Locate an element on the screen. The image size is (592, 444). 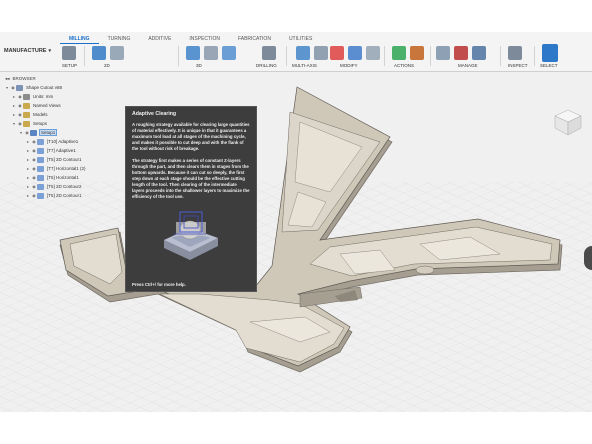
delete-icon is located at coordinates (373, 53).